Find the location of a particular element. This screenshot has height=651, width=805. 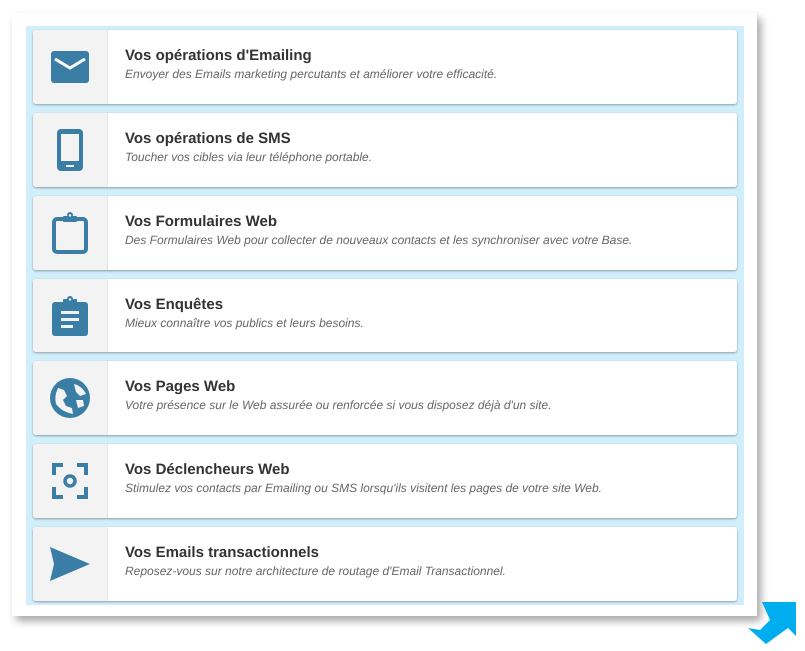

paper-plane-icon is located at coordinates (70, 564).